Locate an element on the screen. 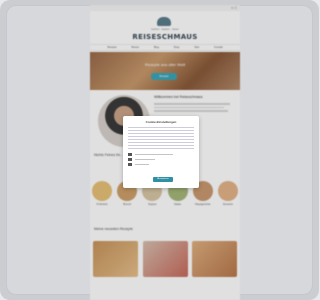 This screenshot has width=320, height=300. dialog-text is located at coordinates (161, 138).